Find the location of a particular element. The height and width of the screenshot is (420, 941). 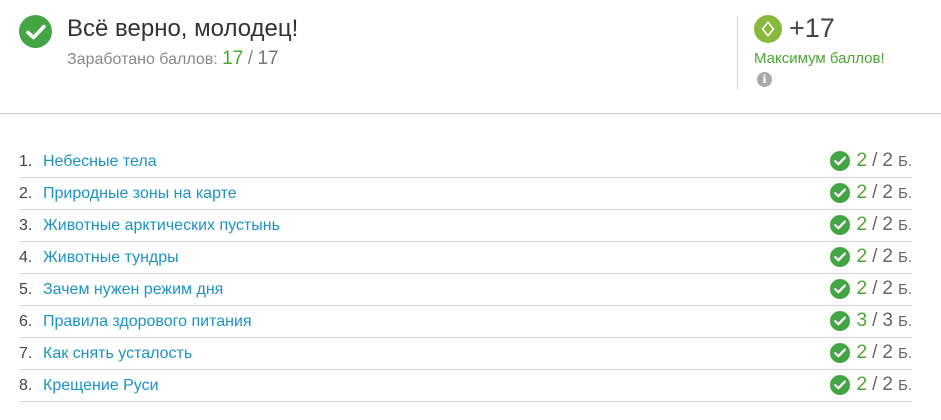

topic-score-total: 3 is located at coordinates (887, 320).